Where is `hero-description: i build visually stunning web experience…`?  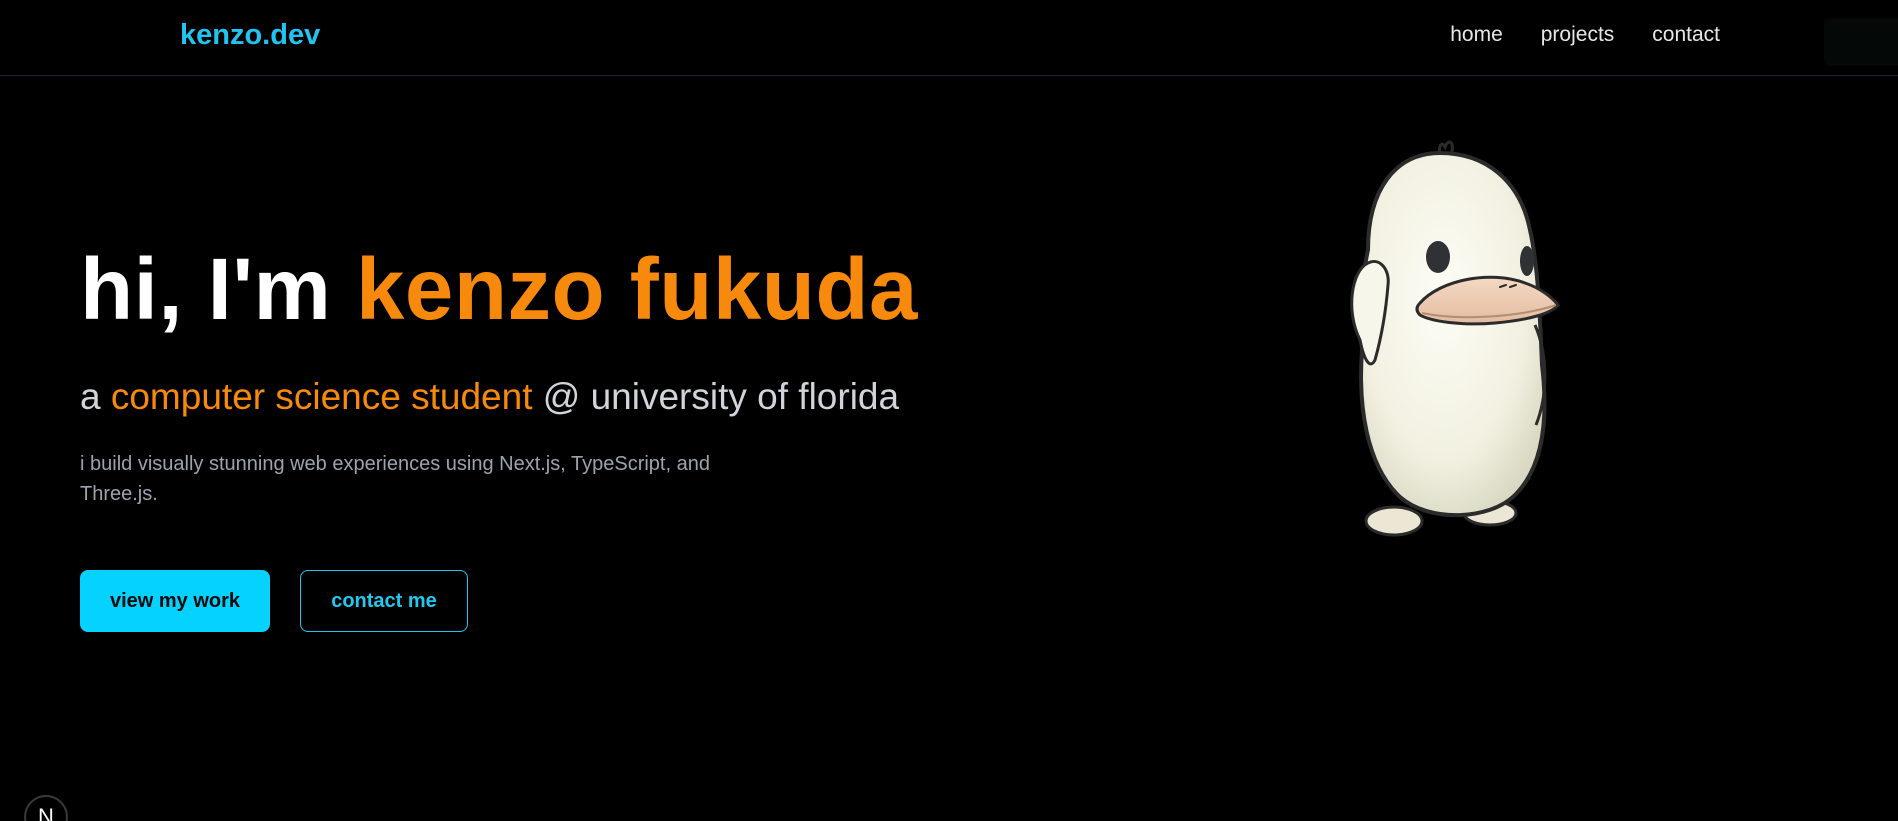
hero-description: i build visually stunning web experience… is located at coordinates (395, 479).